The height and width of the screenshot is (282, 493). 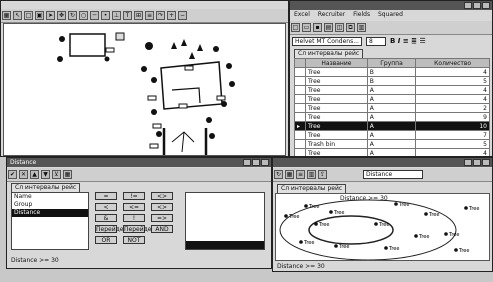 What do you see at coordinates (134, 196) in the screenshot?
I see `operator-button: !=` at bounding box center [134, 196].